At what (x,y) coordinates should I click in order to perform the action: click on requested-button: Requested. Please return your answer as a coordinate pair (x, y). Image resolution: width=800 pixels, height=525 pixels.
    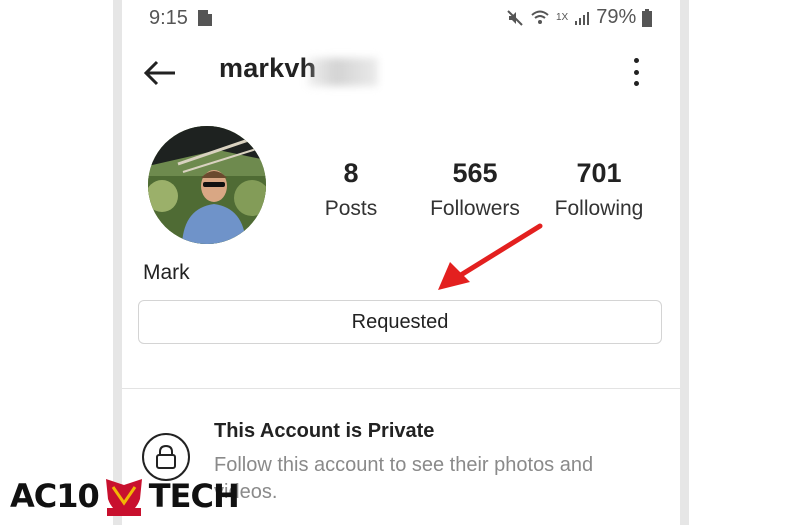
    Looking at the image, I should click on (400, 322).